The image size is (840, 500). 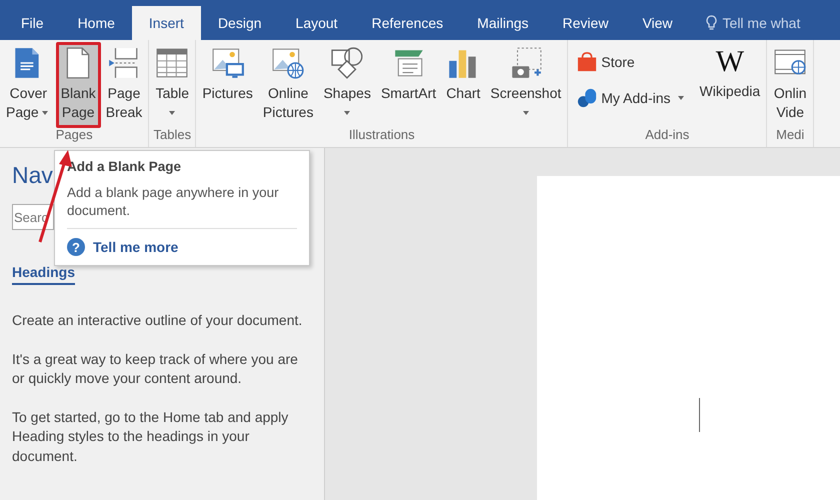 I want to click on ribbon-button: My Add-ins, so click(x=631, y=98).